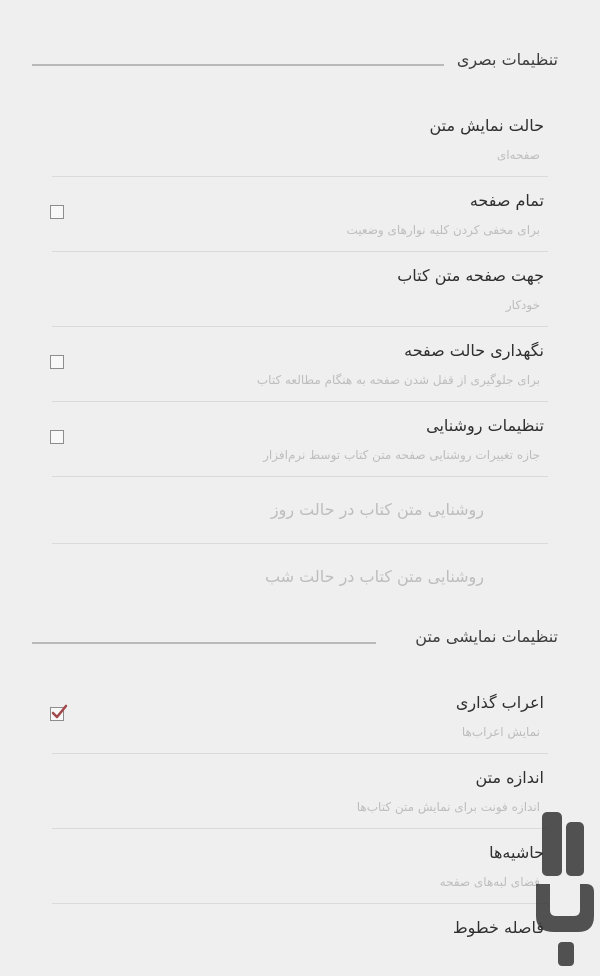  Describe the element at coordinates (300, 147) in the screenshot. I see `setting-row-text-display-mode: حالت نمایش متن صفحه‌ای` at that location.